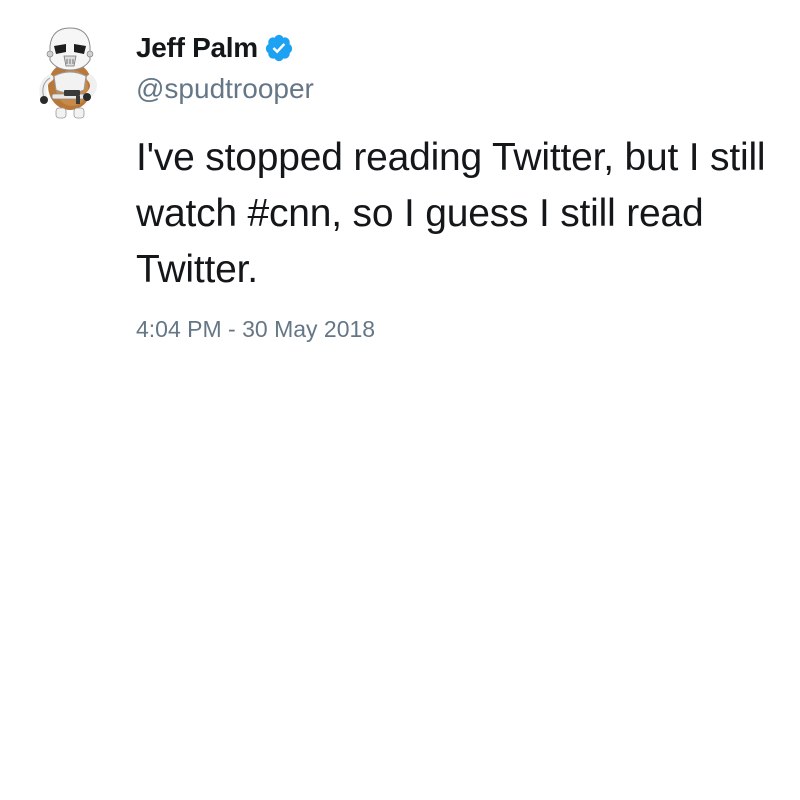  I want to click on verified-badge-icon, so click(279, 48).